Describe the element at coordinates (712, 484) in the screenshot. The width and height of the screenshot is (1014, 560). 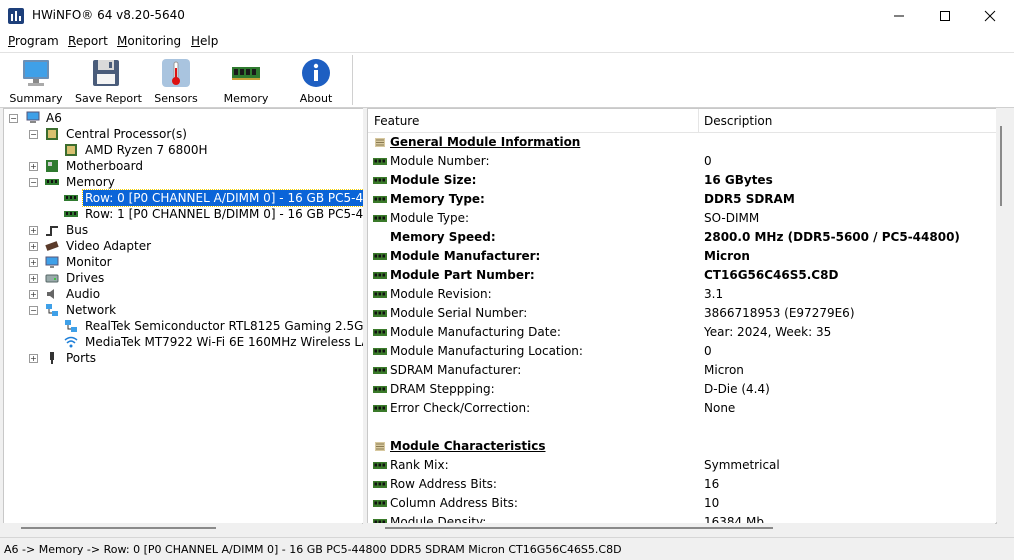
I see `description-cell: 16` at that location.